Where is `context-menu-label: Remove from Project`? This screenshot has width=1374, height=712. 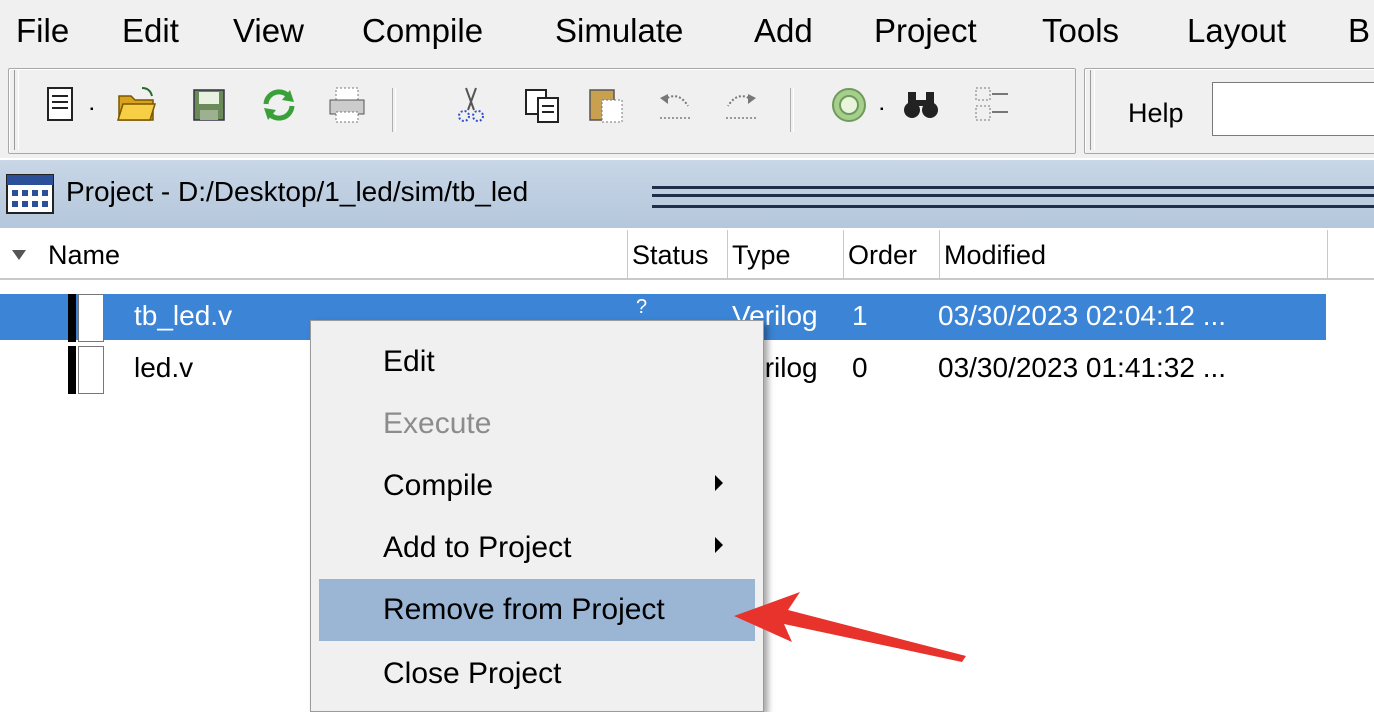 context-menu-label: Remove from Project is located at coordinates (524, 609).